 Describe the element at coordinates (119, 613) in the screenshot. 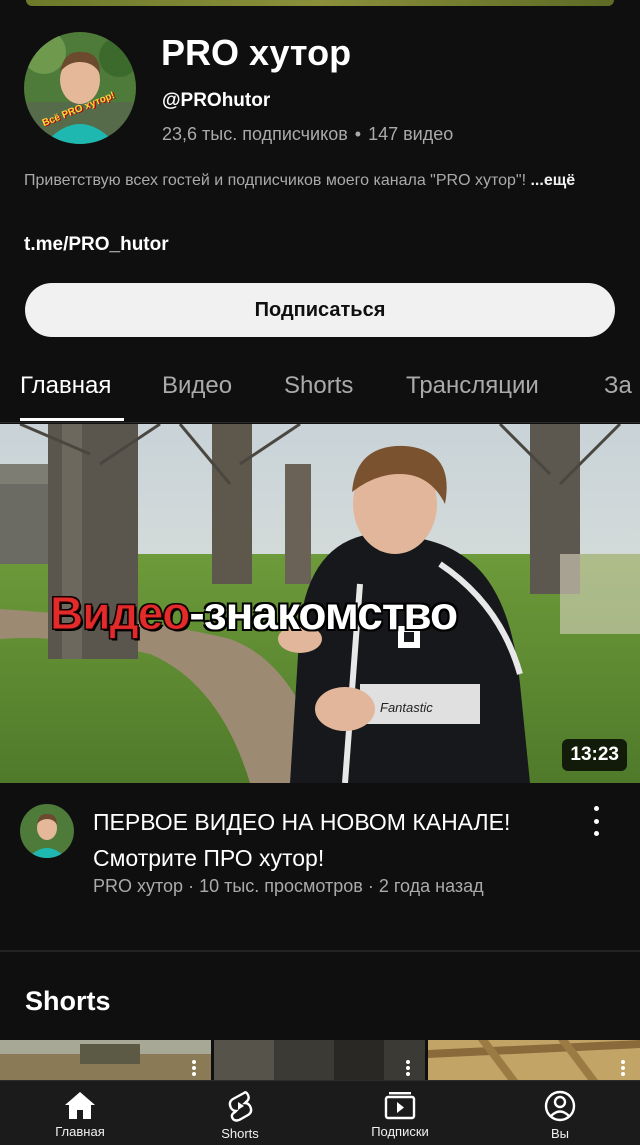

I see `overlay-title-red: Видео` at that location.